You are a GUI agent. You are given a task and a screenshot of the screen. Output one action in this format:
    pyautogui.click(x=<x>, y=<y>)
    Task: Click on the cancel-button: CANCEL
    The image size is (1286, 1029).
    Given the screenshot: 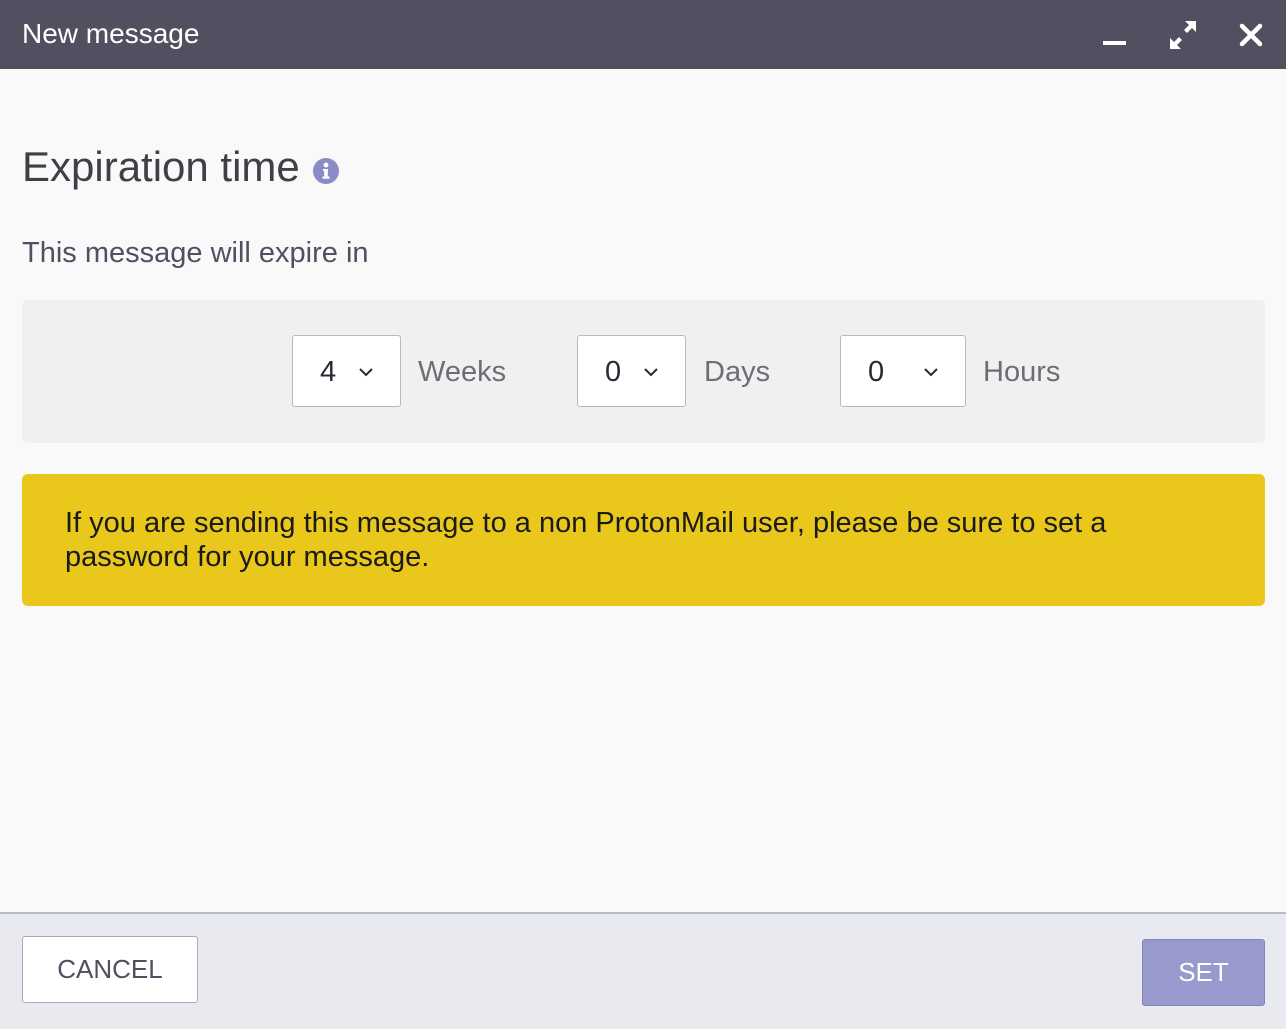 What is the action you would take?
    pyautogui.click(x=110, y=969)
    